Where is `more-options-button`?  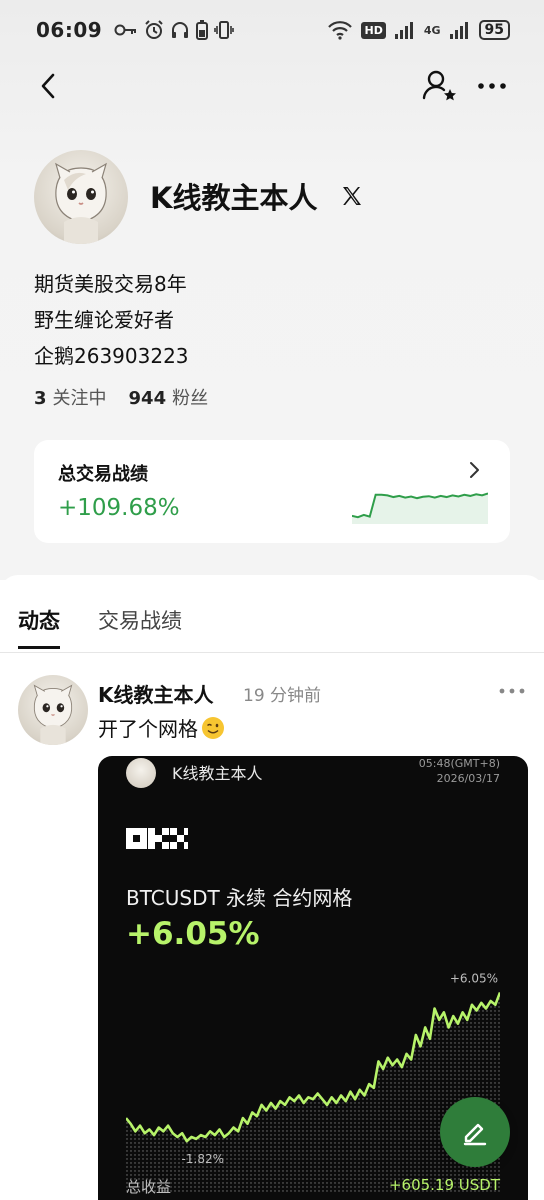
more-options-button is located at coordinates (492, 86).